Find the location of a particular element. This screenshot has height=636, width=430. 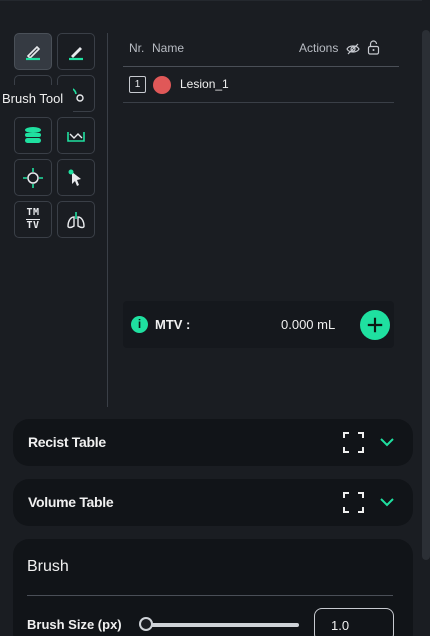

lungs-tool-button is located at coordinates (76, 219).